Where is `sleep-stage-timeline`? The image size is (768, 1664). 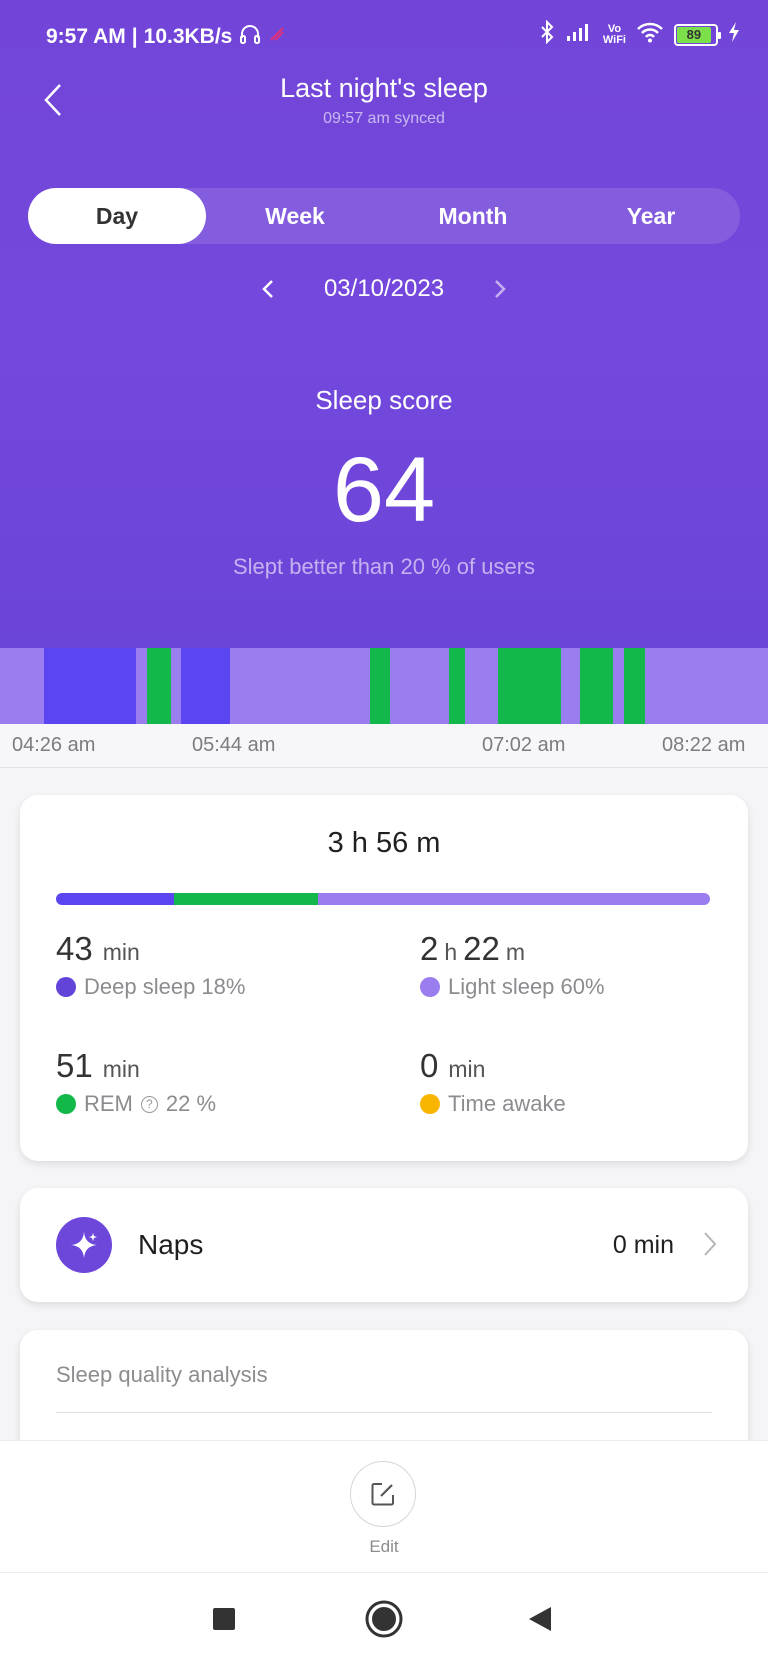
sleep-stage-timeline is located at coordinates (384, 686).